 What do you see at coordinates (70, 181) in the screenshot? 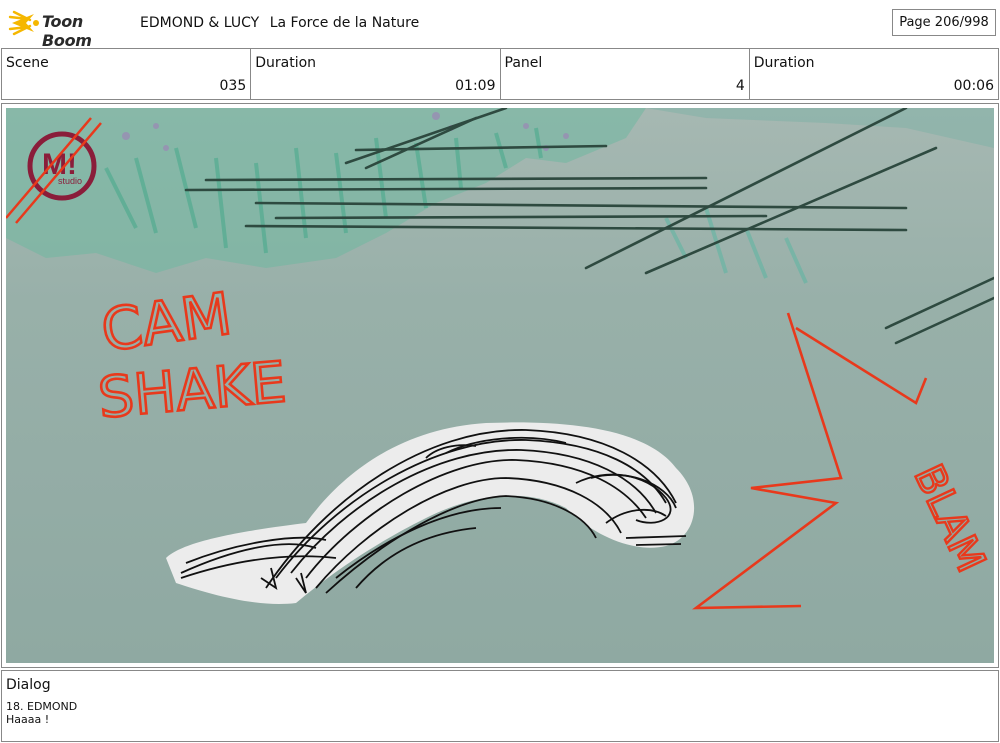
I see `studio-logo-sub: studio` at bounding box center [70, 181].